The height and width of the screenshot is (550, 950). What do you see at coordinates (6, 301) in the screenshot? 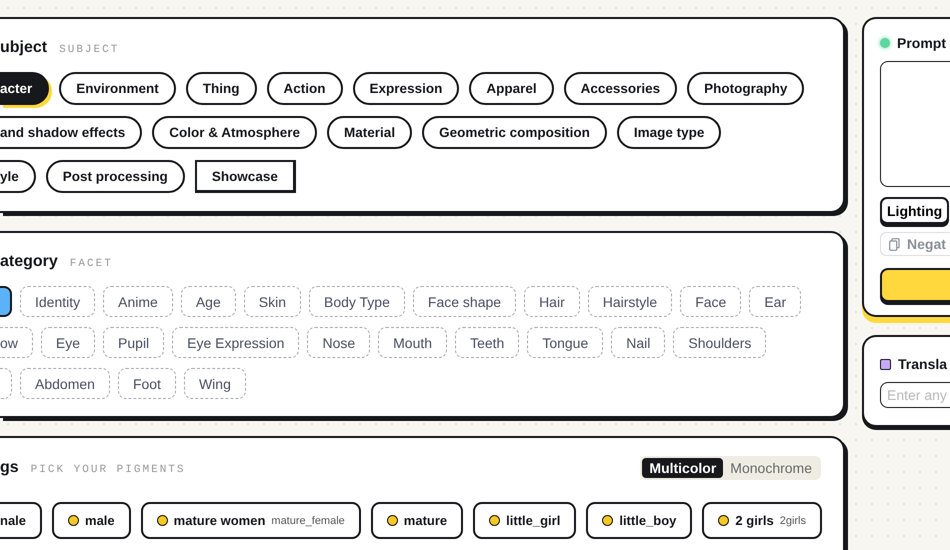
I see `facet-chip` at bounding box center [6, 301].